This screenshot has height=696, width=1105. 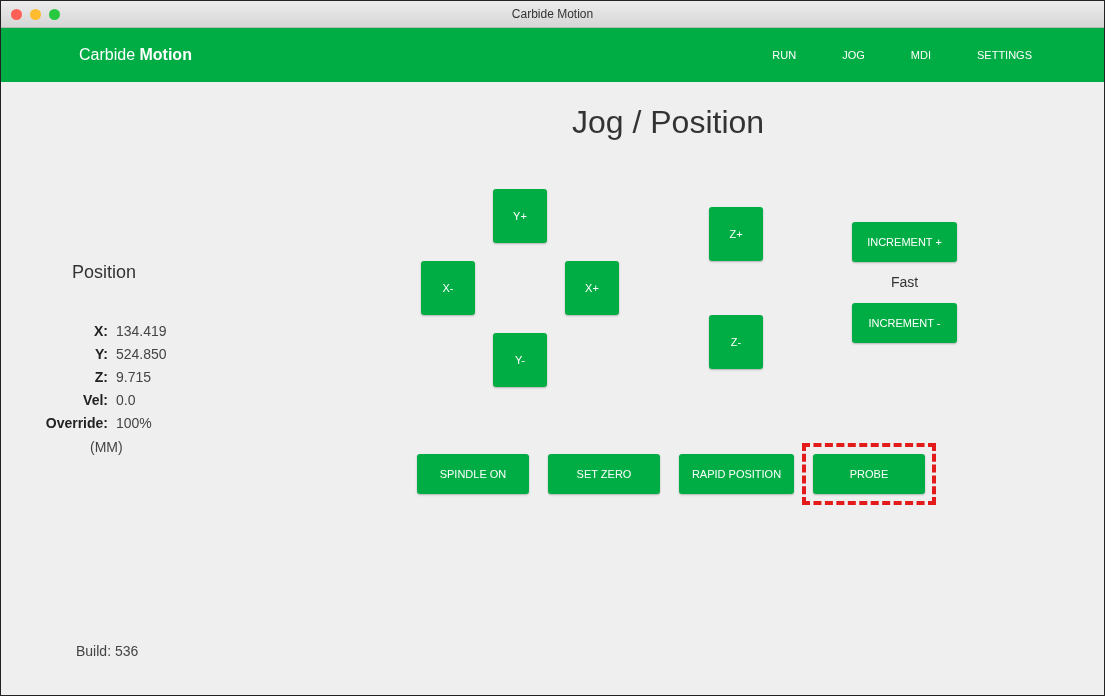 What do you see at coordinates (142, 331) in the screenshot?
I see `reading-value: 134.419` at bounding box center [142, 331].